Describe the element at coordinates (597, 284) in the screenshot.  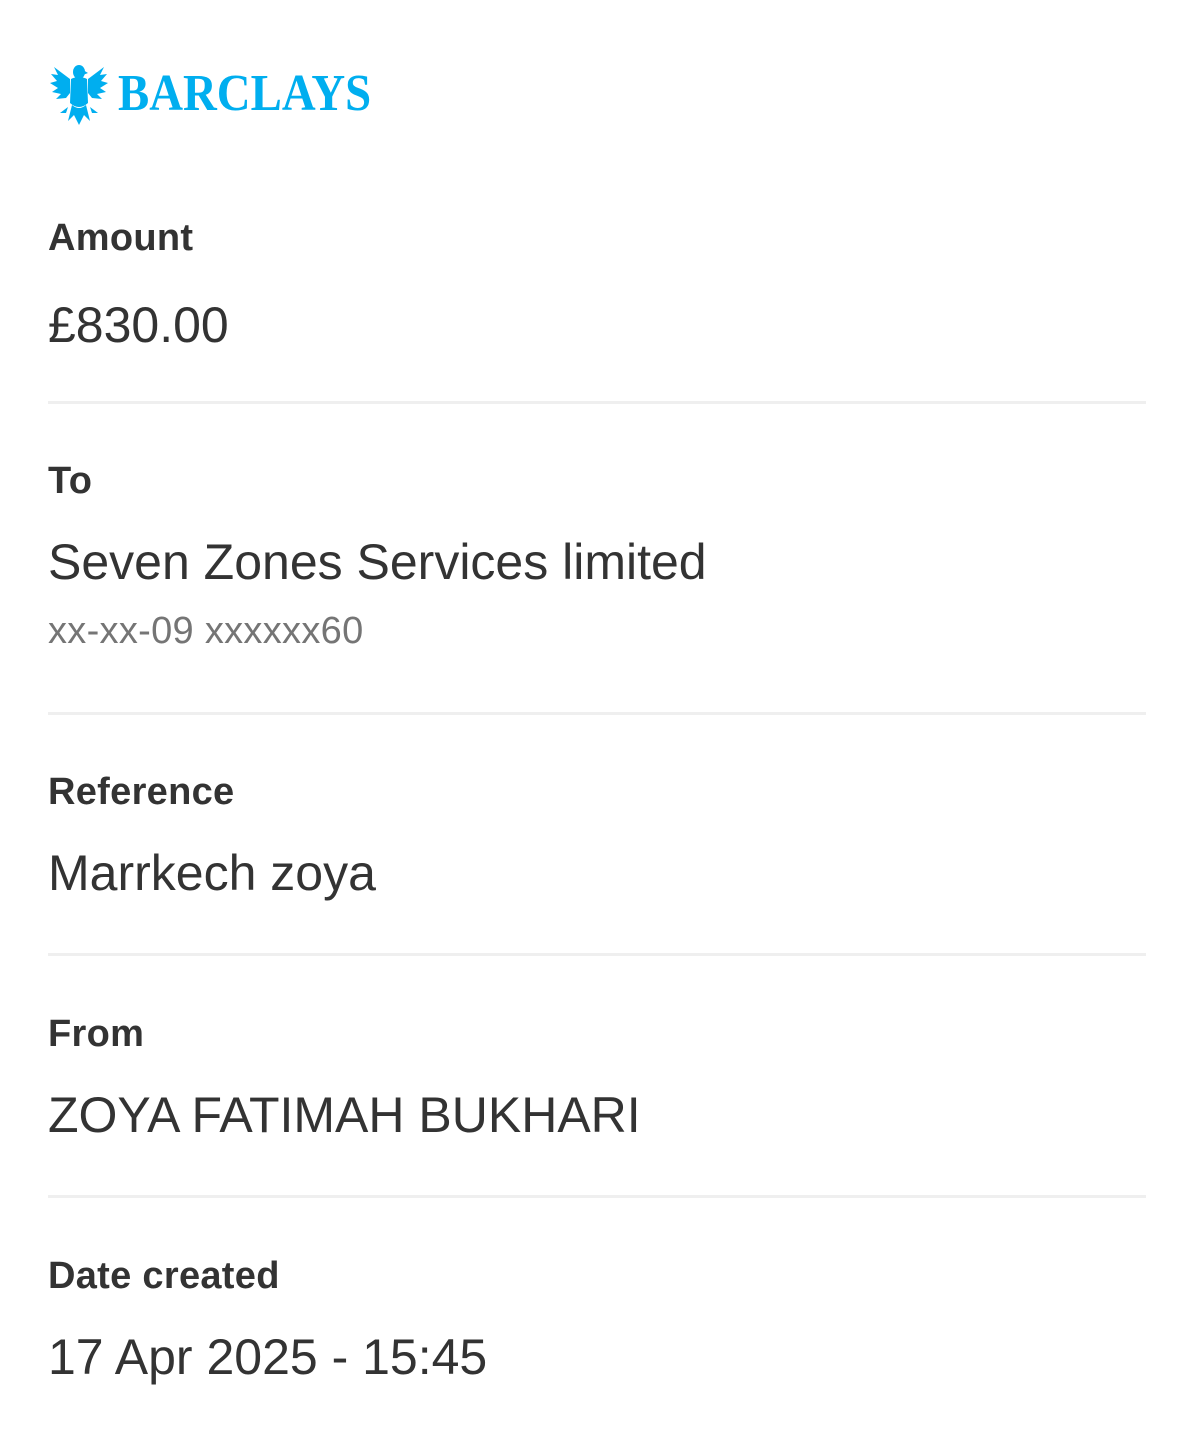
I see `amount-section: Amount £830.00` at that location.